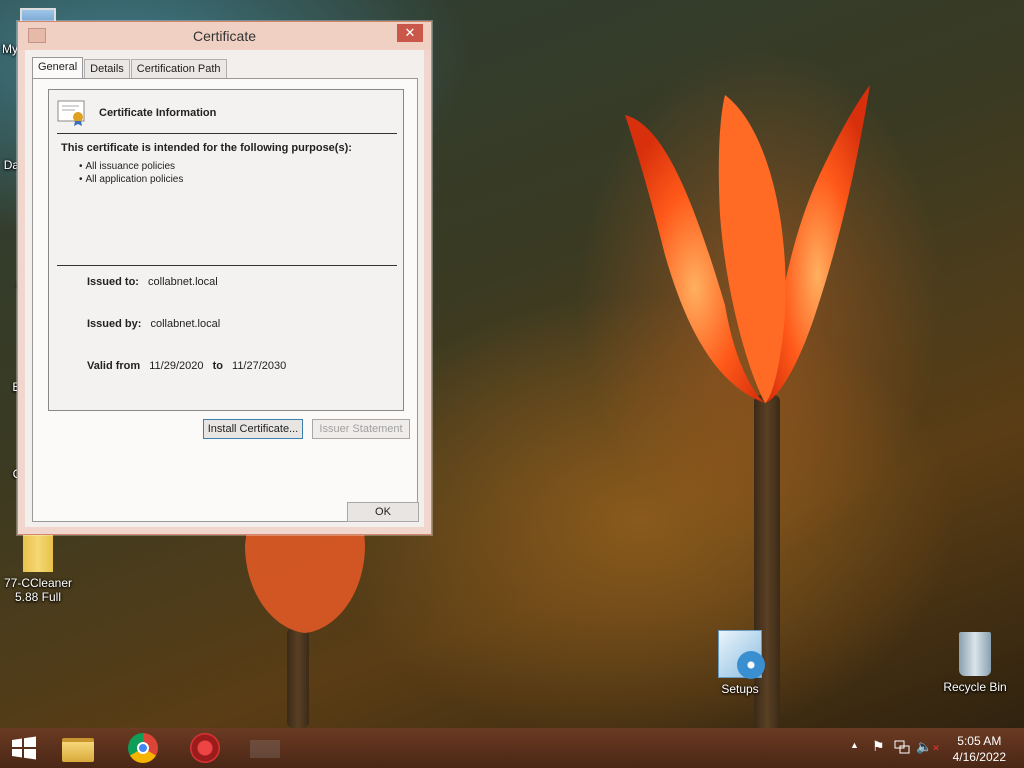 This screenshot has width=1024, height=768. What do you see at coordinates (979, 741) in the screenshot?
I see `clock-time: 5:05 AM` at bounding box center [979, 741].